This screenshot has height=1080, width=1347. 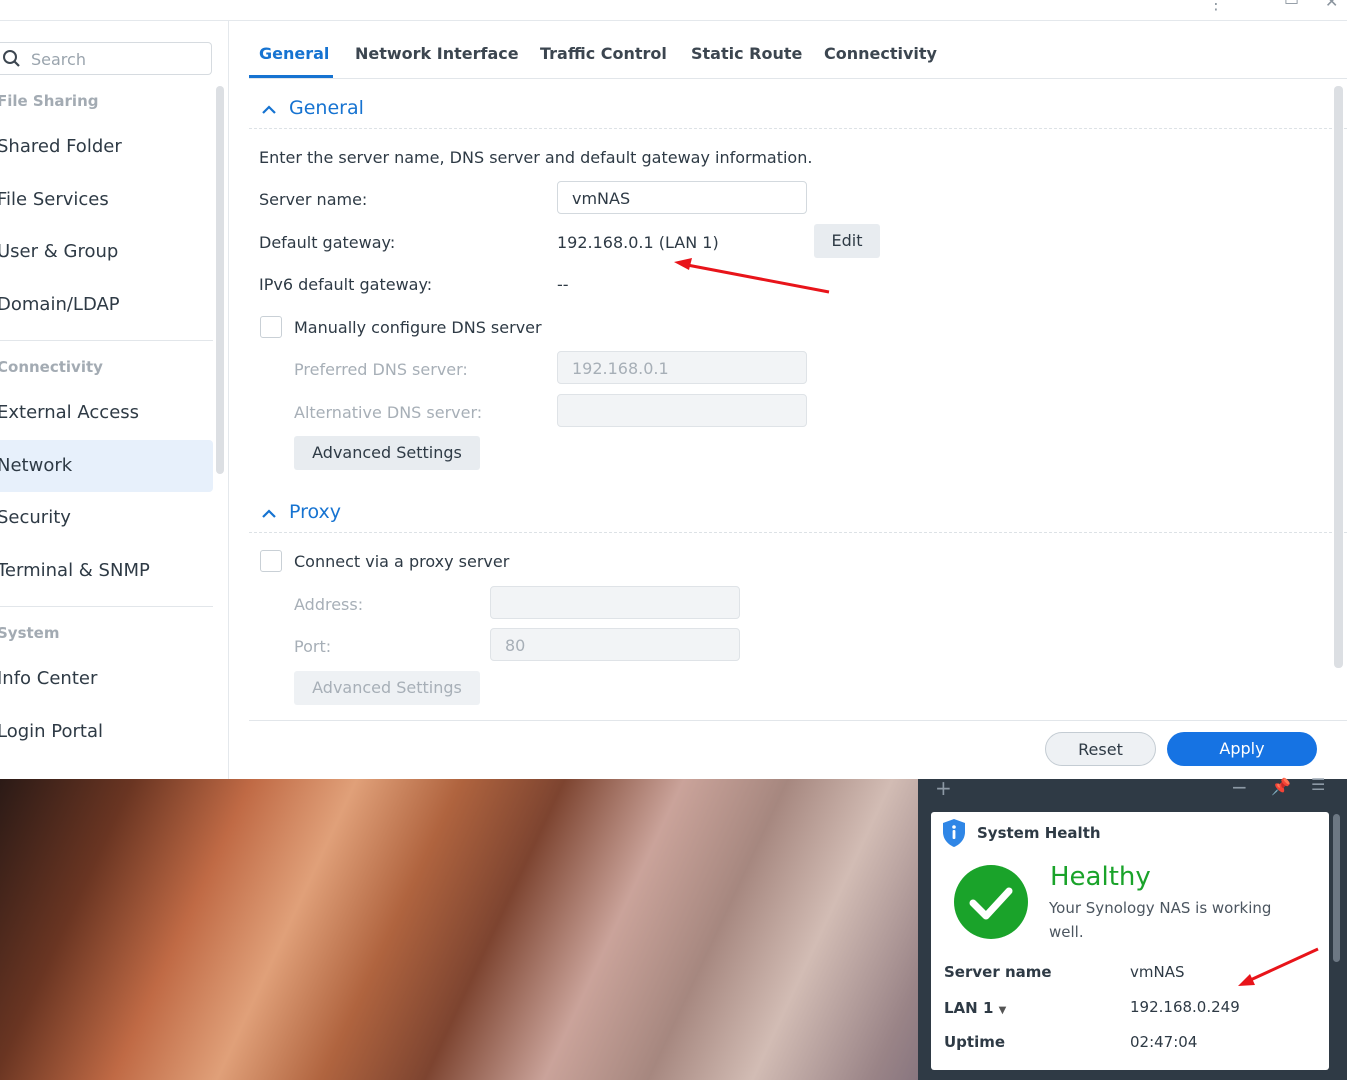 I want to click on reset-button: Reset, so click(x=1100, y=749).